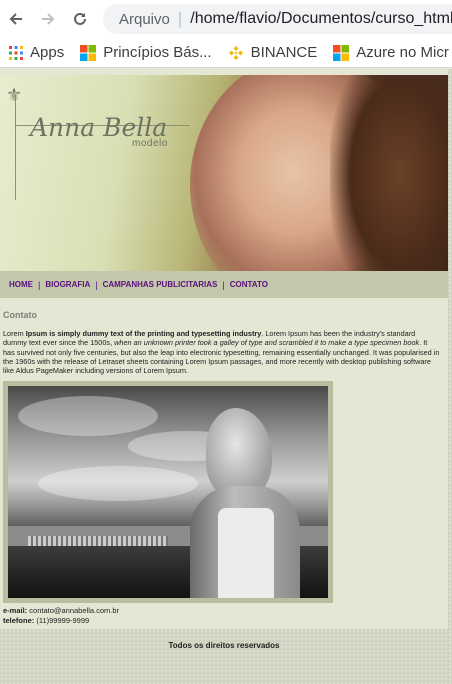 The image size is (452, 684). What do you see at coordinates (246, 553) in the screenshot?
I see `woman-tank-top` at bounding box center [246, 553].